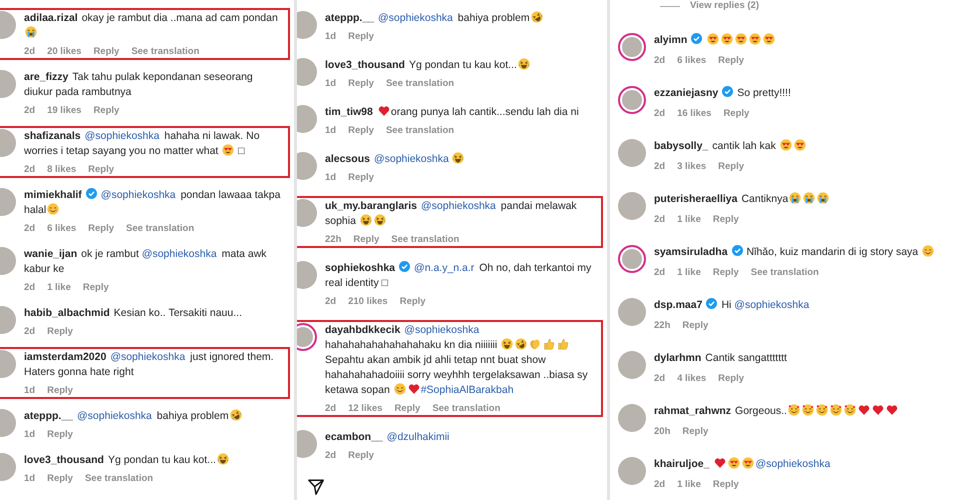 Image resolution: width=960 pixels, height=500 pixels. Describe the element at coordinates (53, 195) in the screenshot. I see `username: mimiekhalif` at that location.